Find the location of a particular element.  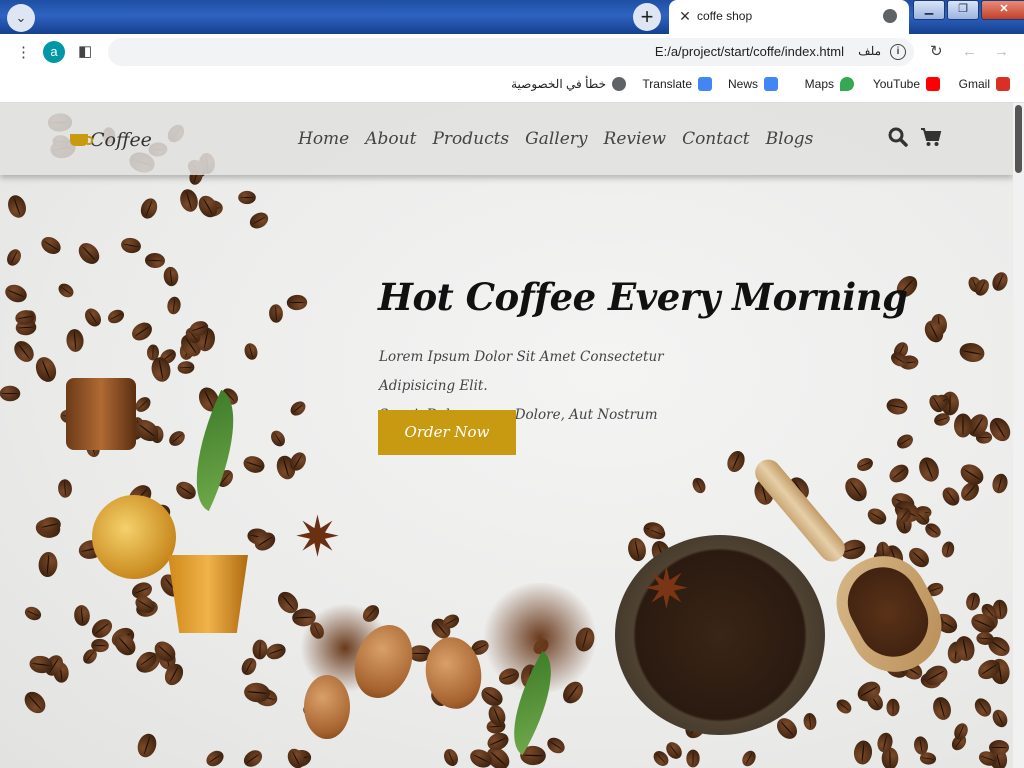

site-info-icon: i is located at coordinates (898, 52).